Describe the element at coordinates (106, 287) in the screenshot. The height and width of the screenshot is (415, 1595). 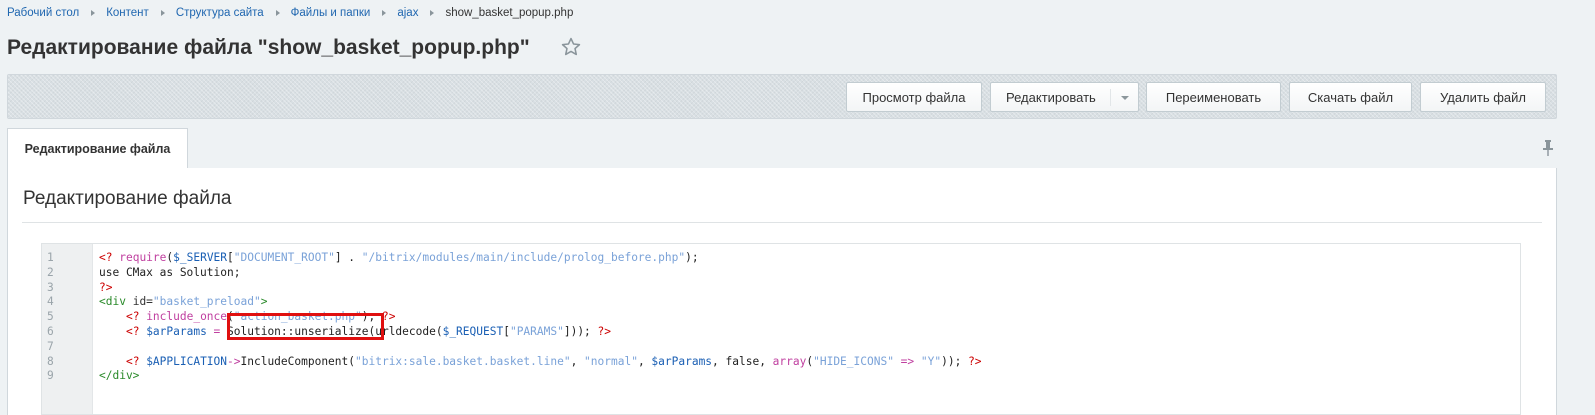
I see `code-line: ?>` at that location.